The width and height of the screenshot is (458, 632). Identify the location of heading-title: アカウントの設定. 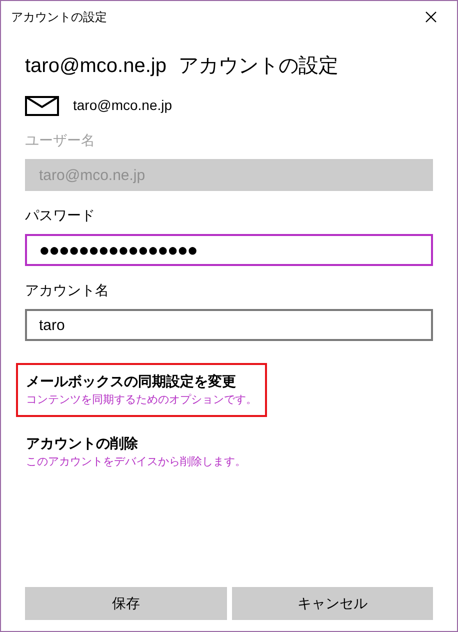
(258, 66).